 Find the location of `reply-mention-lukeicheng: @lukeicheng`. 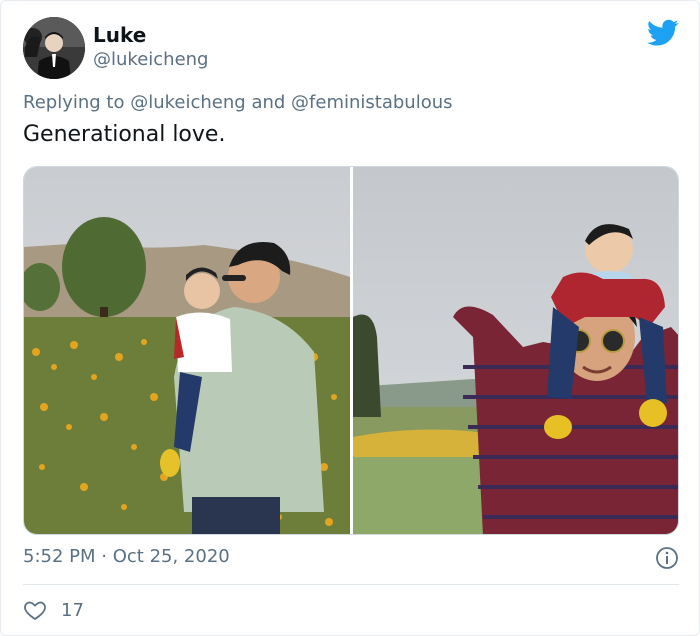

reply-mention-lukeicheng: @lukeicheng is located at coordinates (187, 102).